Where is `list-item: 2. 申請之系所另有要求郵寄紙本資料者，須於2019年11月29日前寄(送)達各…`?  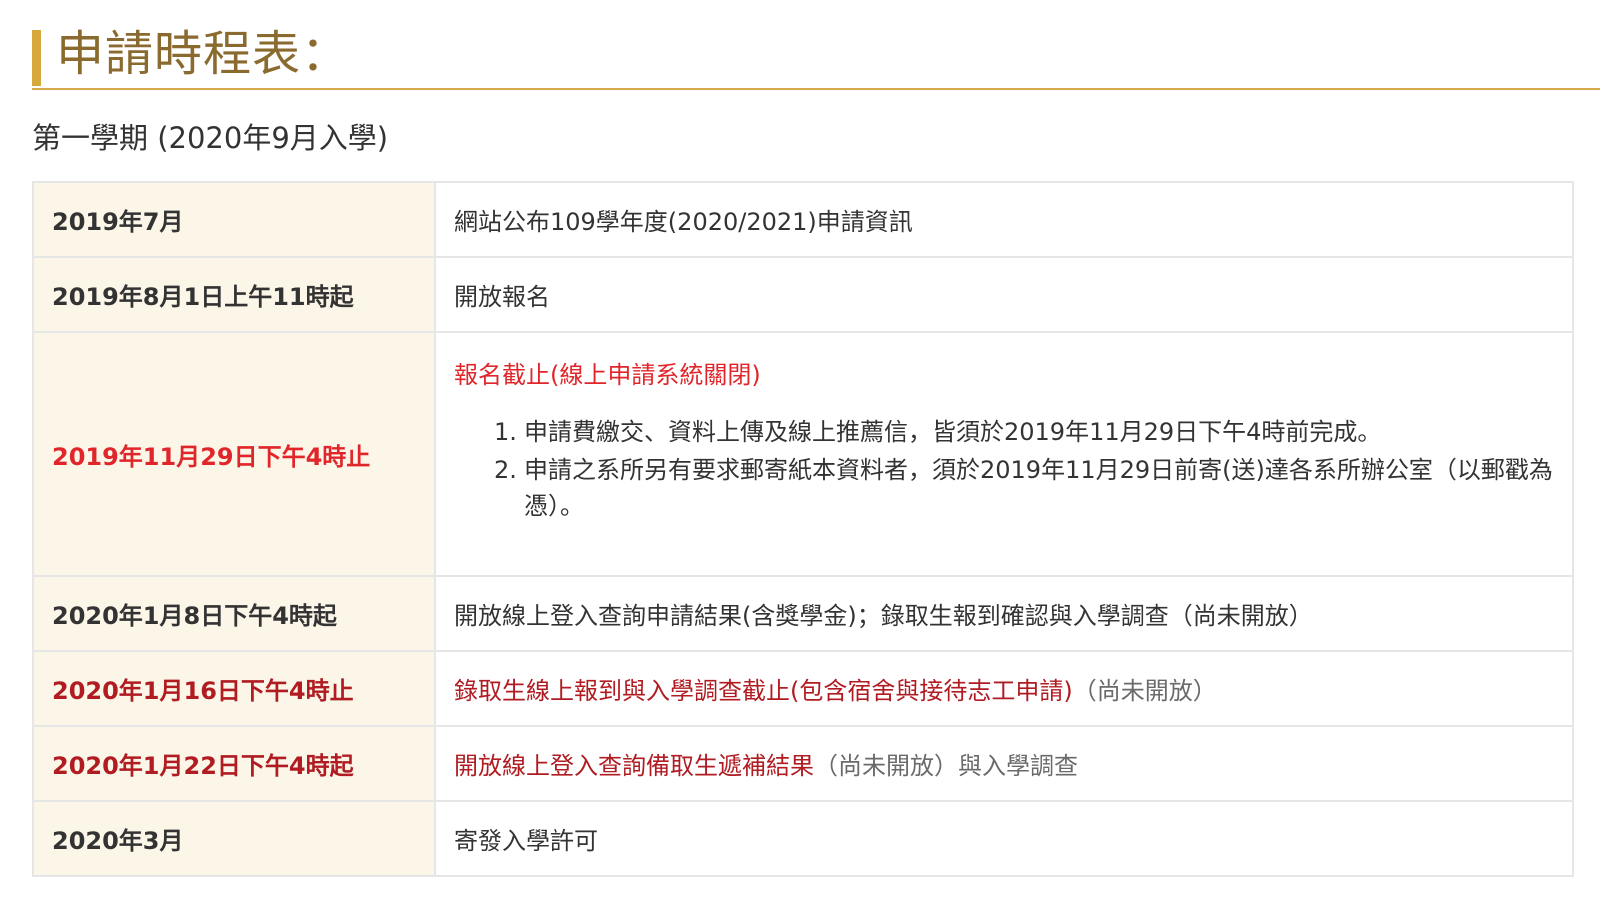
list-item: 2. 申請之系所另有要求郵寄紙本資料者，須於2019年11月29日前寄(送)達各… is located at coordinates (1013, 488).